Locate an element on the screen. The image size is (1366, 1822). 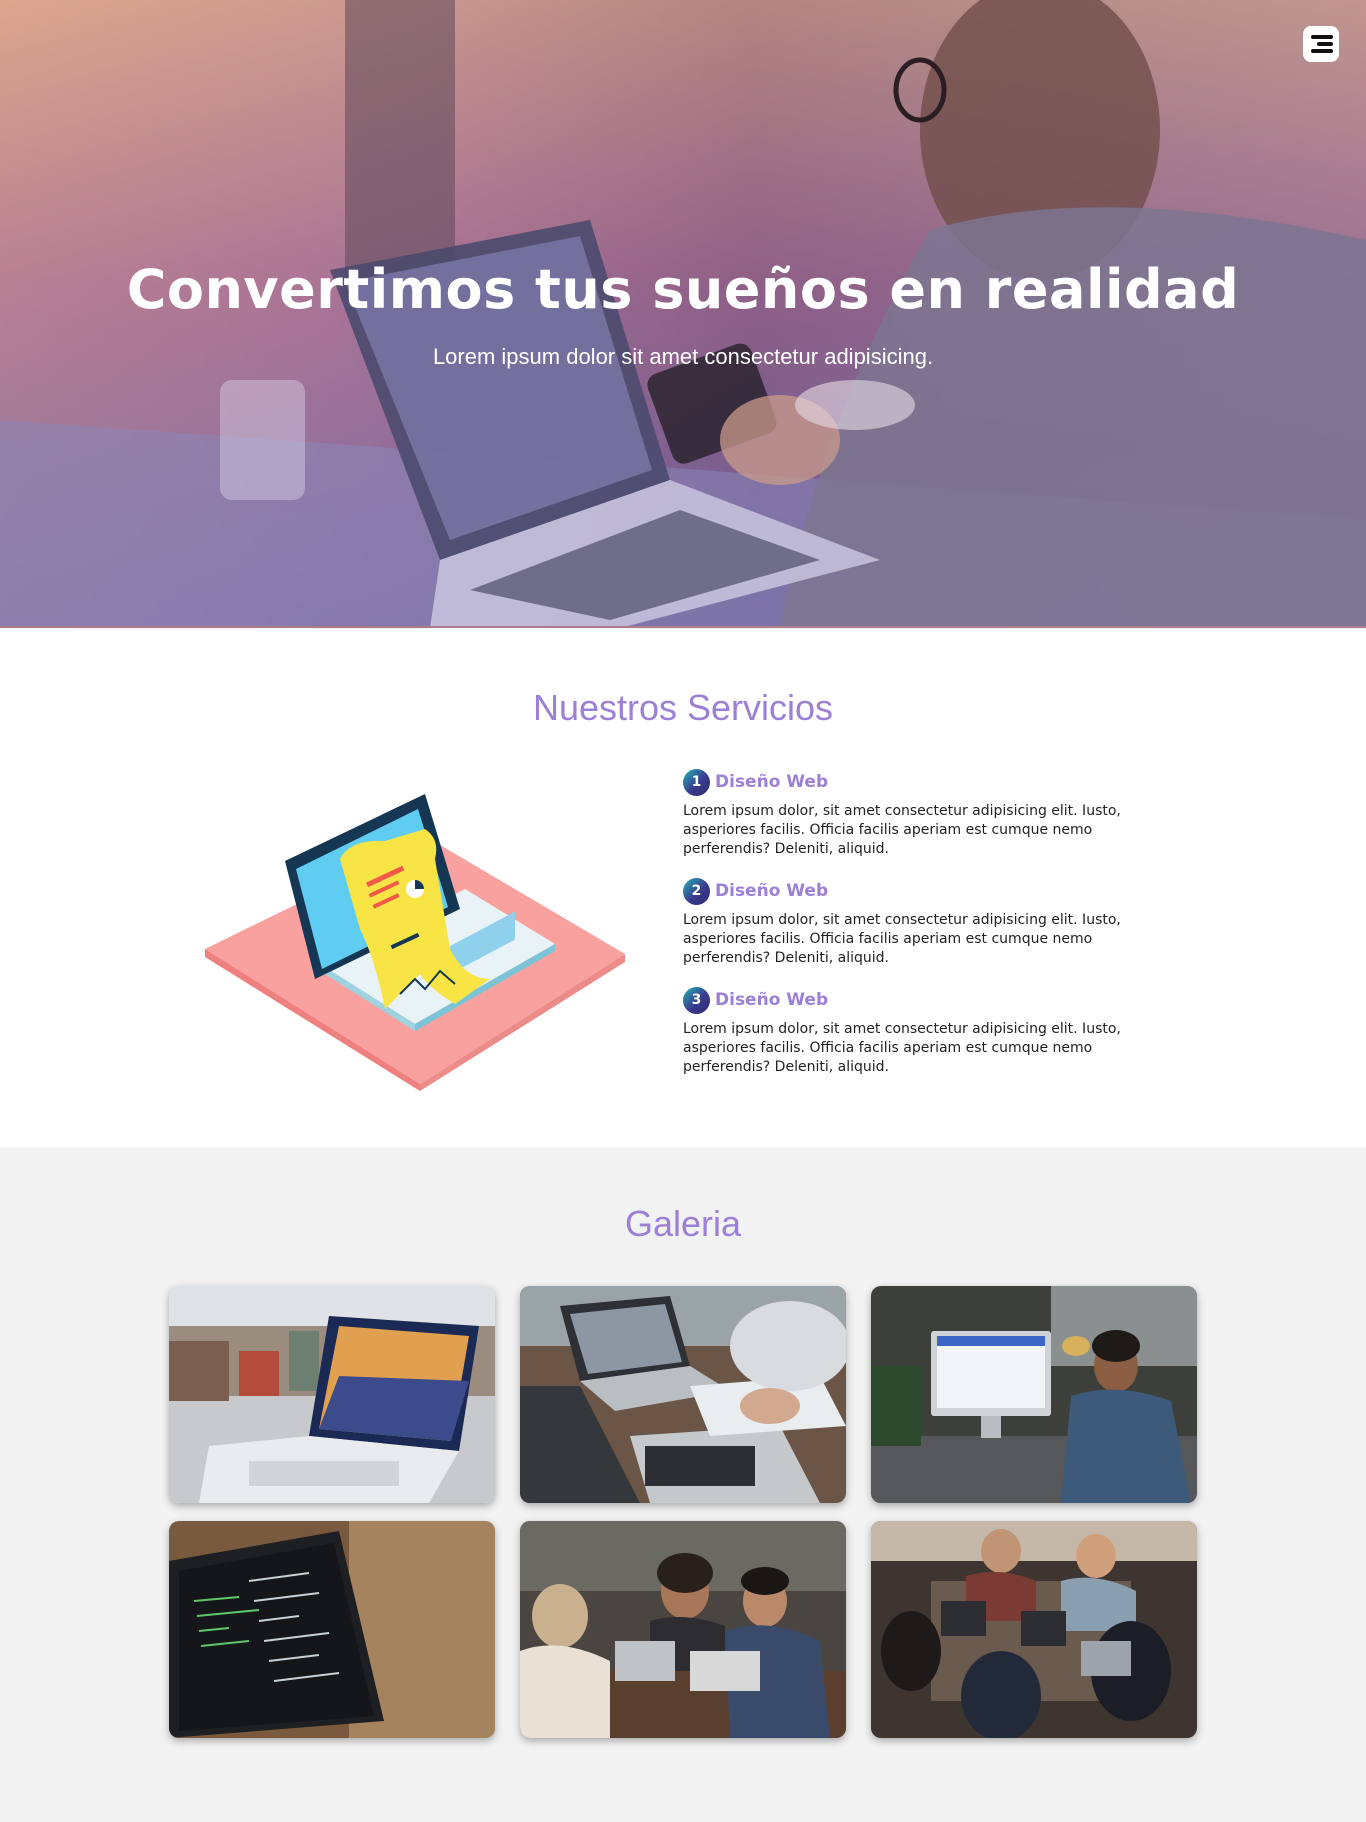
hero-bottom-border is located at coordinates (683, 627).